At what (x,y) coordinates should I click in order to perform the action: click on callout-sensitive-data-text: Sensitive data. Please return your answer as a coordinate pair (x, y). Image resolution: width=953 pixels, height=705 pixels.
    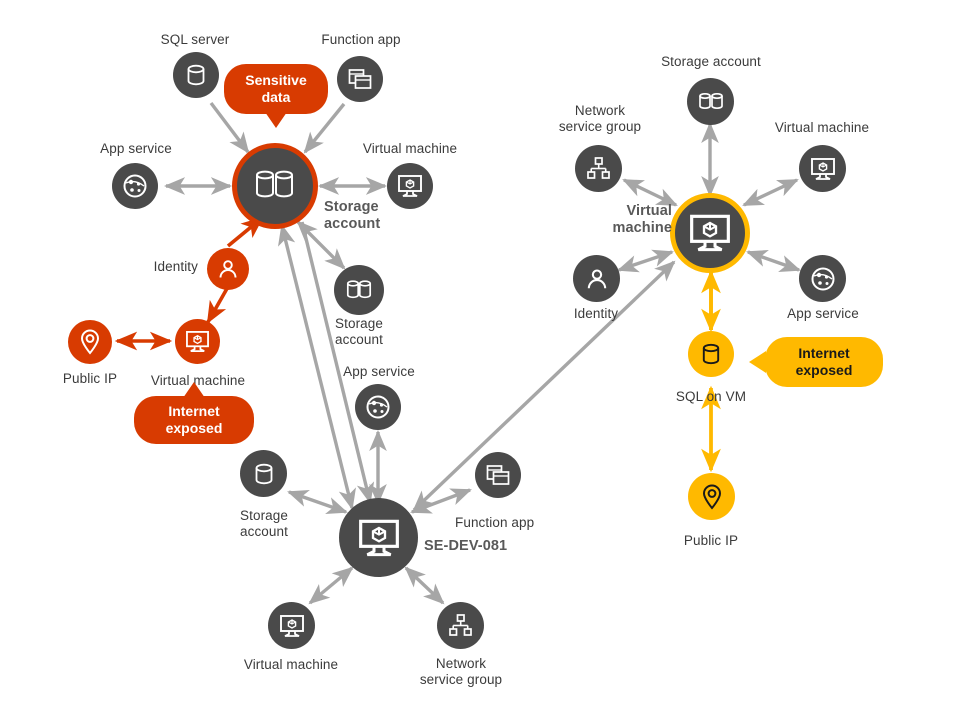
    Looking at the image, I should click on (276, 88).